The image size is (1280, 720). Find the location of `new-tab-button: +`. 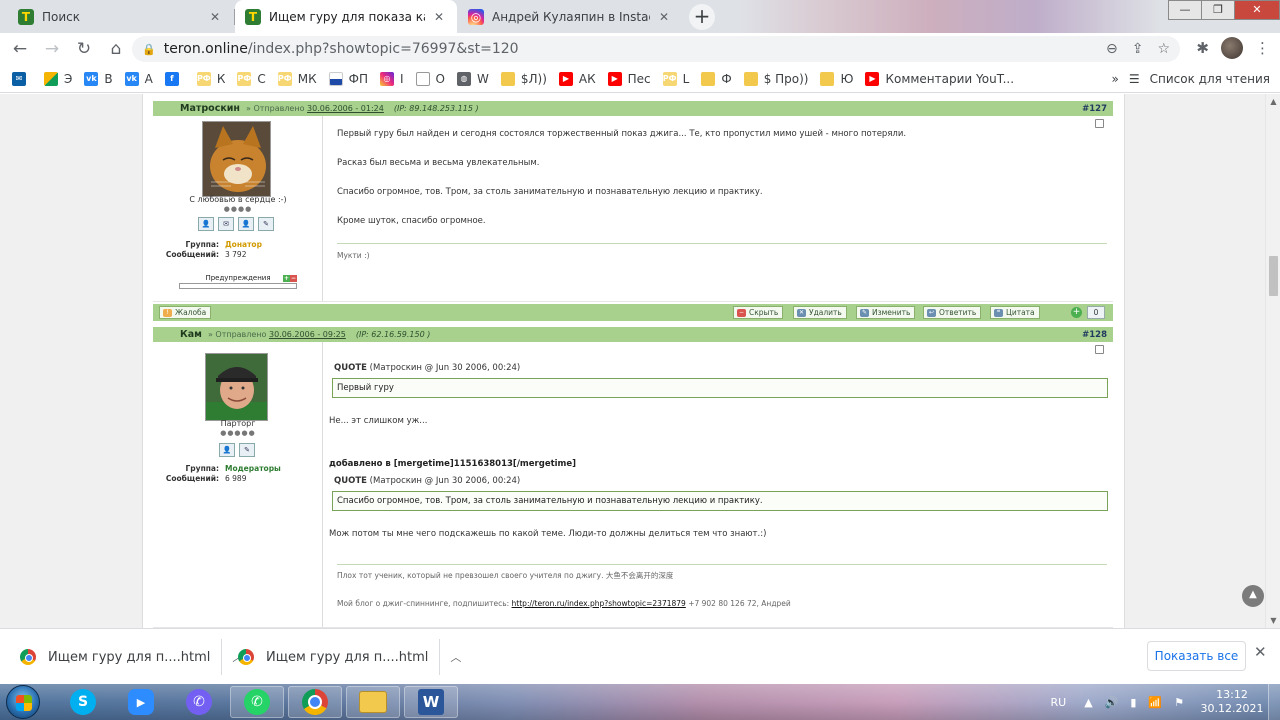

new-tab-button: + is located at coordinates (702, 17).